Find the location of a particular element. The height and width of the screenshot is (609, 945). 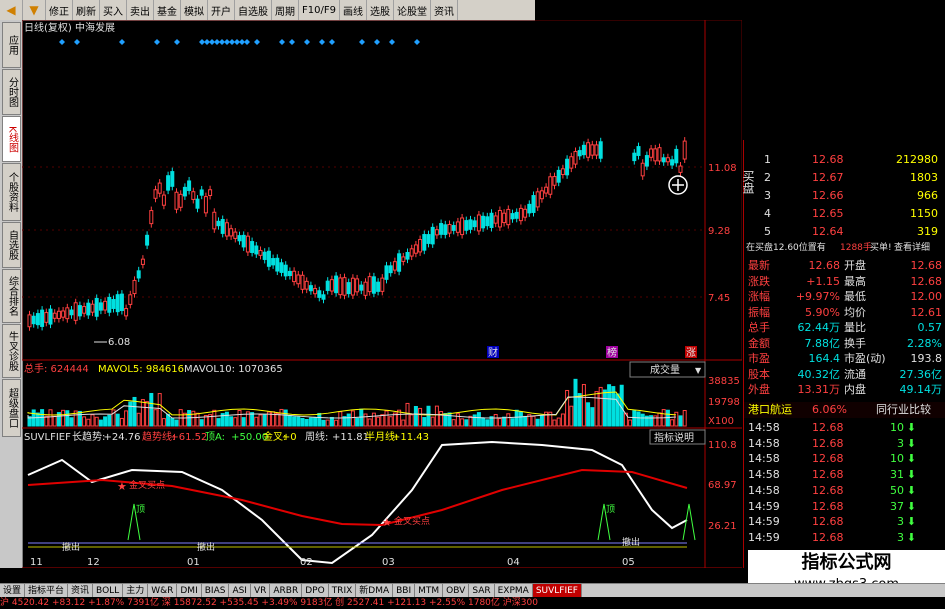

indicator-label-4: 周线: is located at coordinates (316, 436).